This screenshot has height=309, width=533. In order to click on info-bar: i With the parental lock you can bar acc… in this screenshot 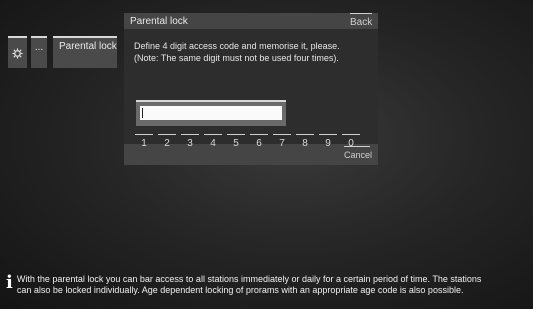, I will do `click(266, 285)`.